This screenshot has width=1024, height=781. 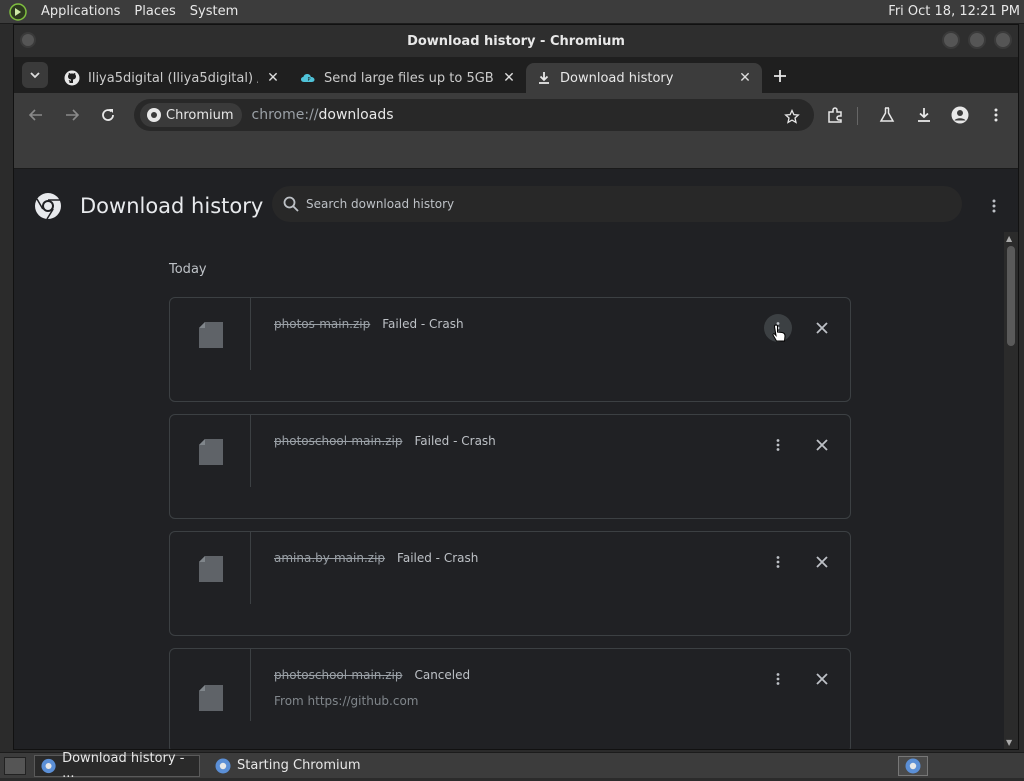 What do you see at coordinates (606, 204) in the screenshot?
I see `search-input` at bounding box center [606, 204].